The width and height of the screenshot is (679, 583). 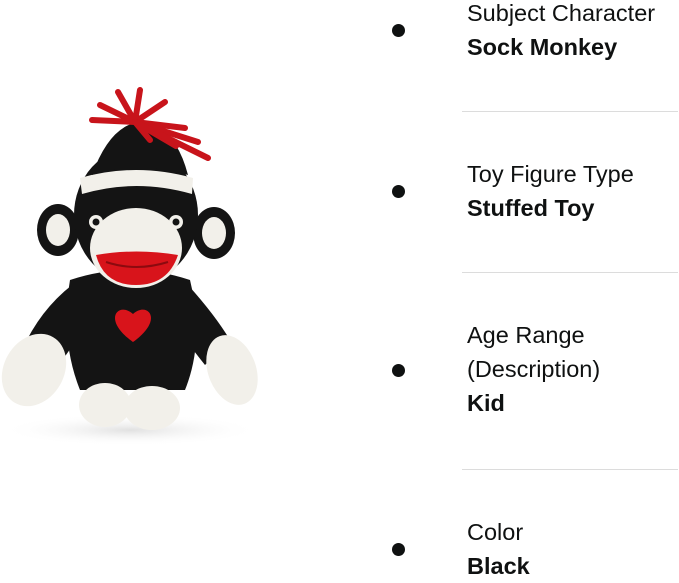 What do you see at coordinates (542, 47) in the screenshot?
I see `attribute-value: Sock Monkey` at bounding box center [542, 47].